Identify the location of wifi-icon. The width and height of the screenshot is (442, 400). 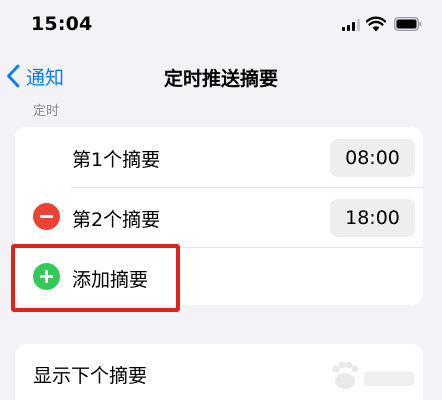
(376, 24).